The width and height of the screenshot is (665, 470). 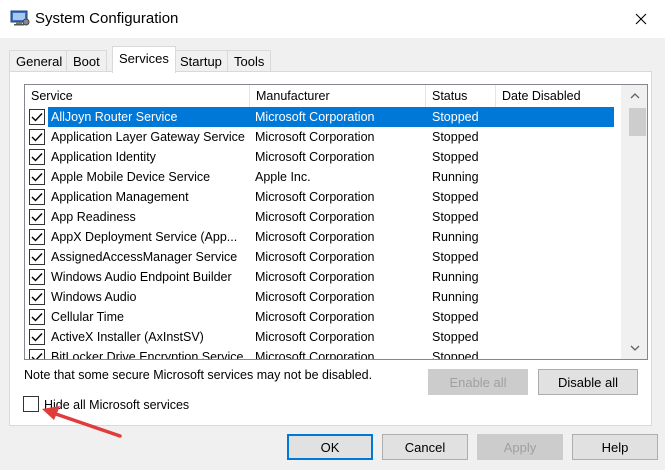 What do you see at coordinates (461, 96) in the screenshot?
I see `column-header-status: Status` at bounding box center [461, 96].